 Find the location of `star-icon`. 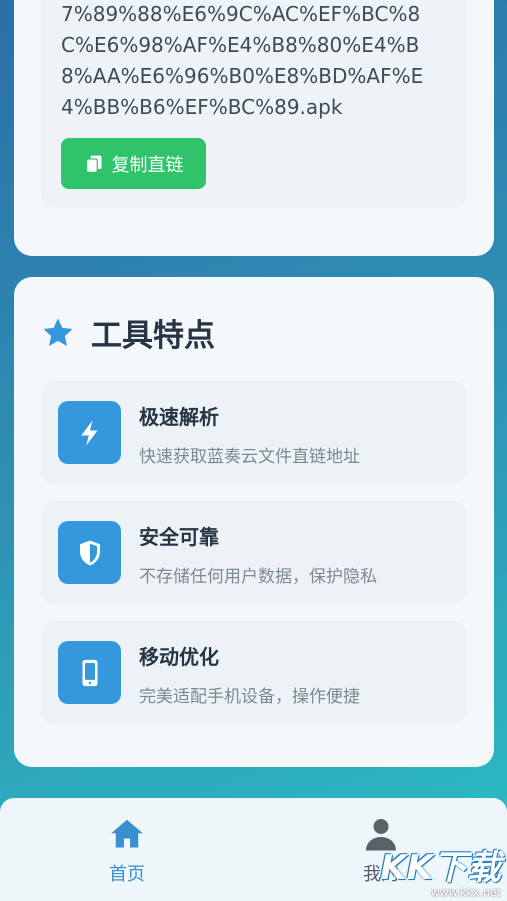

star-icon is located at coordinates (58, 332).